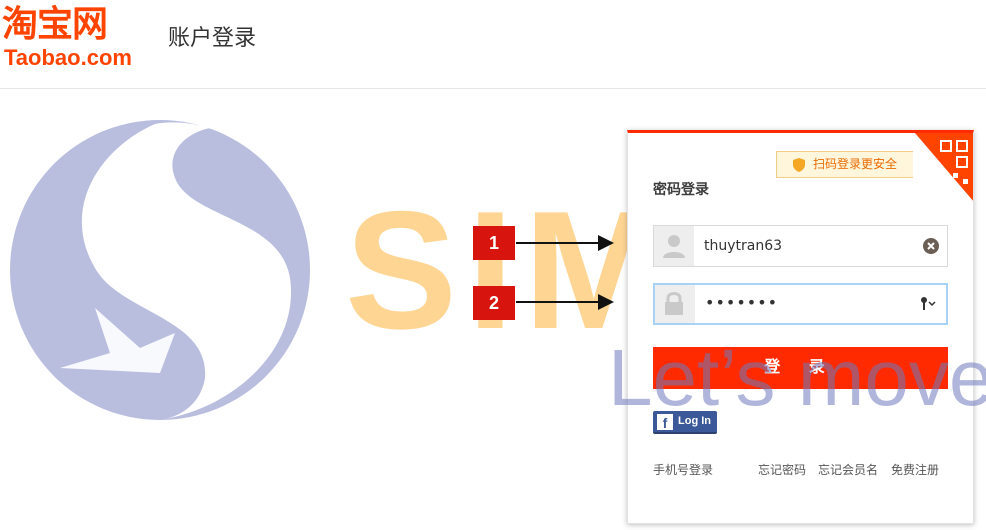 This screenshot has height=530, width=986. What do you see at coordinates (55, 24) in the screenshot?
I see `logo-chinese-text: 淘宝网` at bounding box center [55, 24].